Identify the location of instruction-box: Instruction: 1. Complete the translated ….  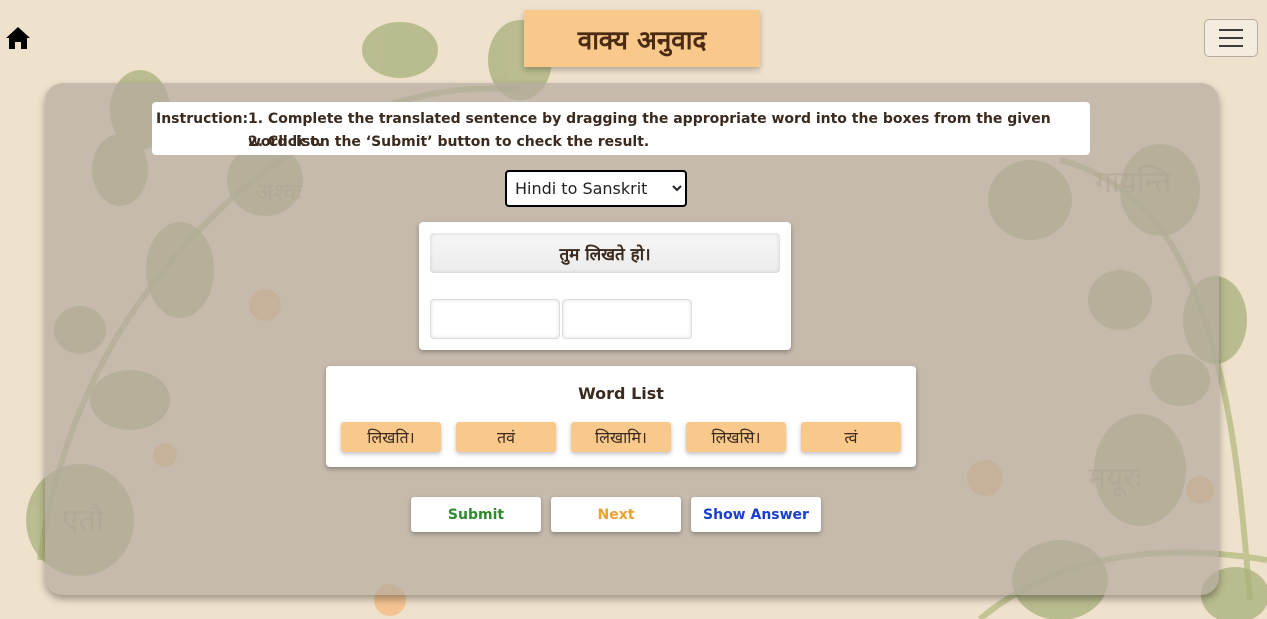
(621, 128).